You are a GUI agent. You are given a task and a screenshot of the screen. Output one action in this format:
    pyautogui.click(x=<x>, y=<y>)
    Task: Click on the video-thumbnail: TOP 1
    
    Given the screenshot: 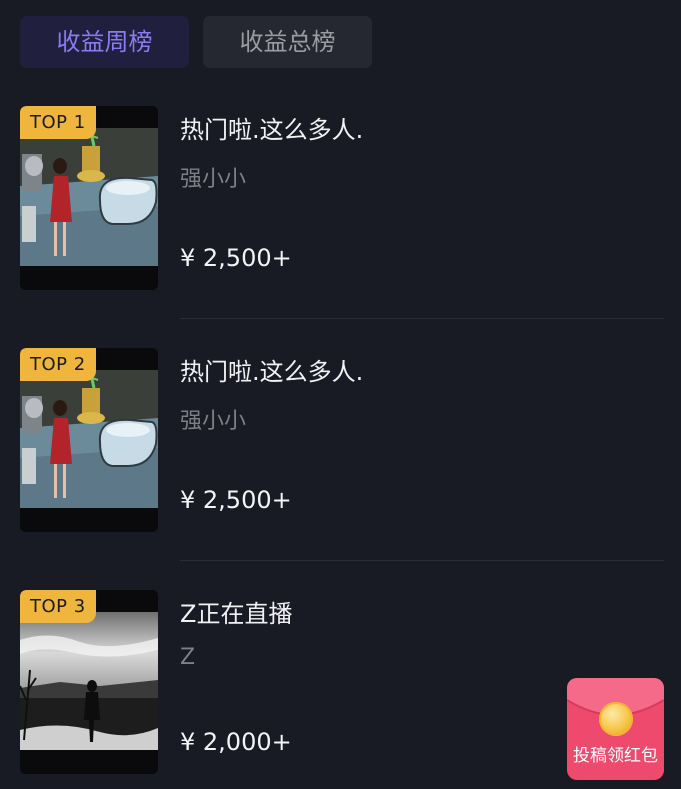 What is the action you would take?
    pyautogui.click(x=89, y=198)
    